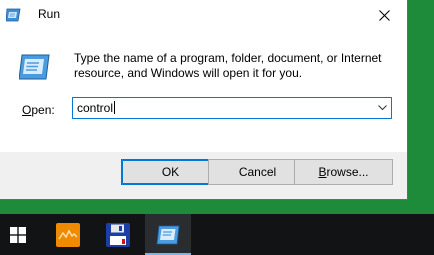 The height and width of the screenshot is (255, 434). What do you see at coordinates (43, 110) in the screenshot?
I see `open-label-rest: pen:` at bounding box center [43, 110].